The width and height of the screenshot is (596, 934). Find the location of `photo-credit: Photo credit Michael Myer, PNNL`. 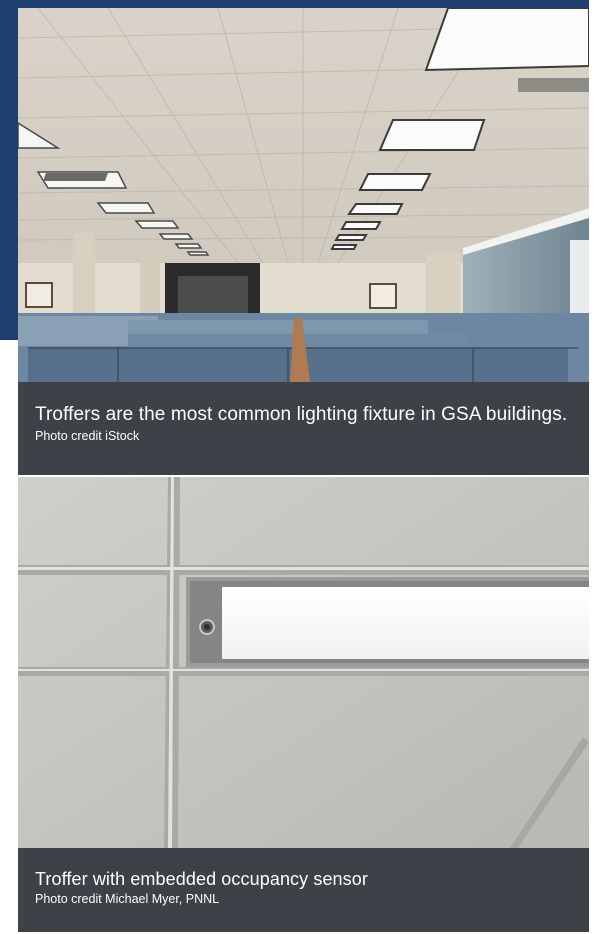

photo-credit: Photo credit Michael Myer, PNNL is located at coordinates (127, 899).